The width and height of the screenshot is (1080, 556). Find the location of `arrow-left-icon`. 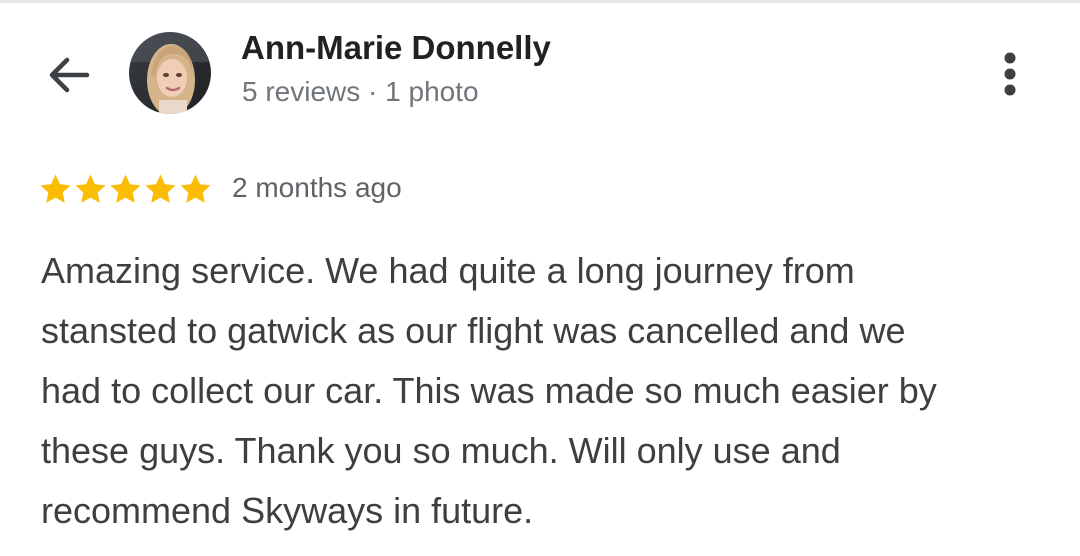

arrow-left-icon is located at coordinates (69, 75).